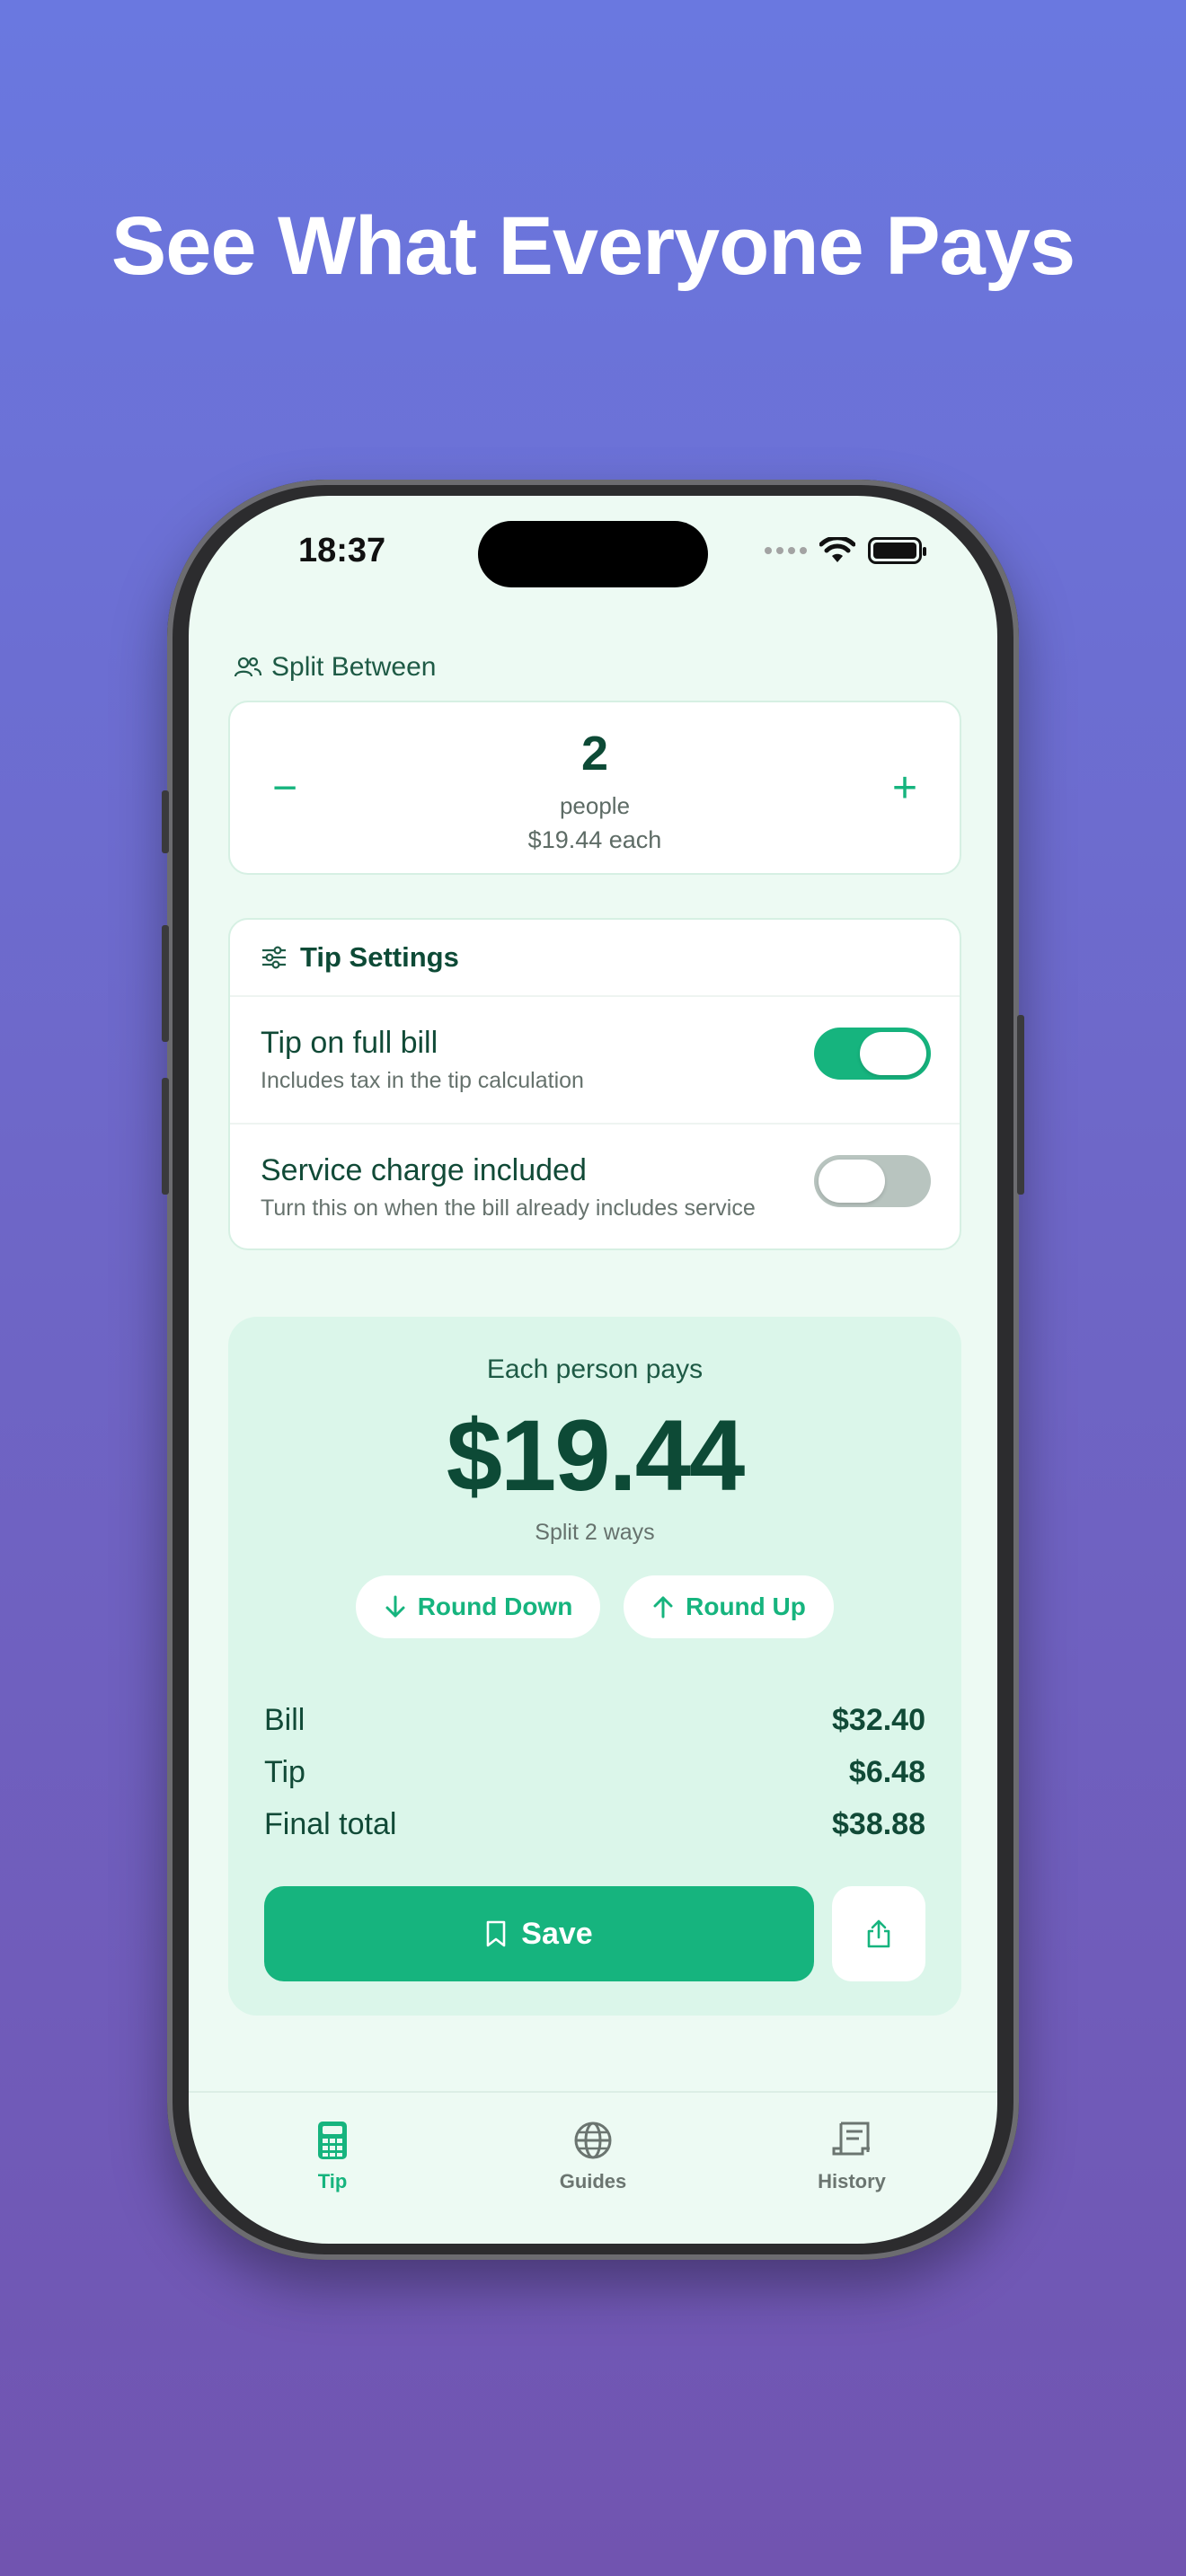 The image size is (1186, 2576). What do you see at coordinates (593, 2140) in the screenshot?
I see `globe-icon` at bounding box center [593, 2140].